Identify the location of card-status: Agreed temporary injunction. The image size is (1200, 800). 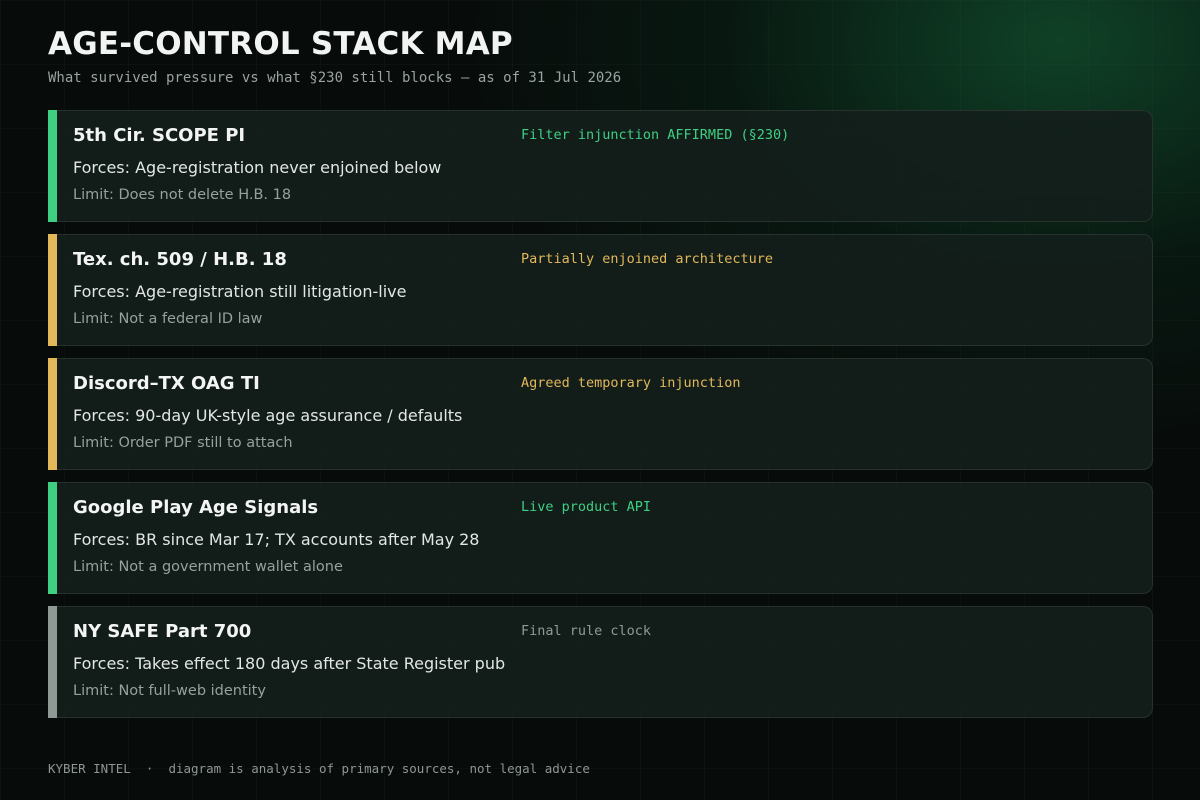
(631, 383).